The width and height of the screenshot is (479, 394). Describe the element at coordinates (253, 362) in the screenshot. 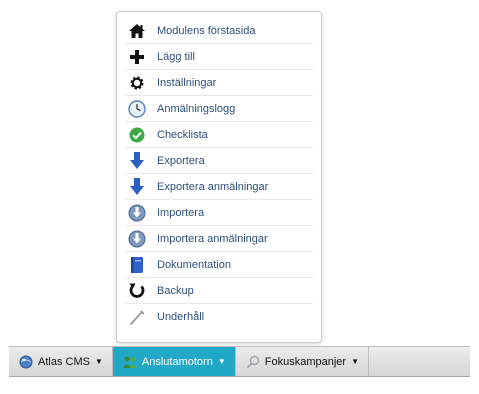

I see `magnifier-icon` at that location.